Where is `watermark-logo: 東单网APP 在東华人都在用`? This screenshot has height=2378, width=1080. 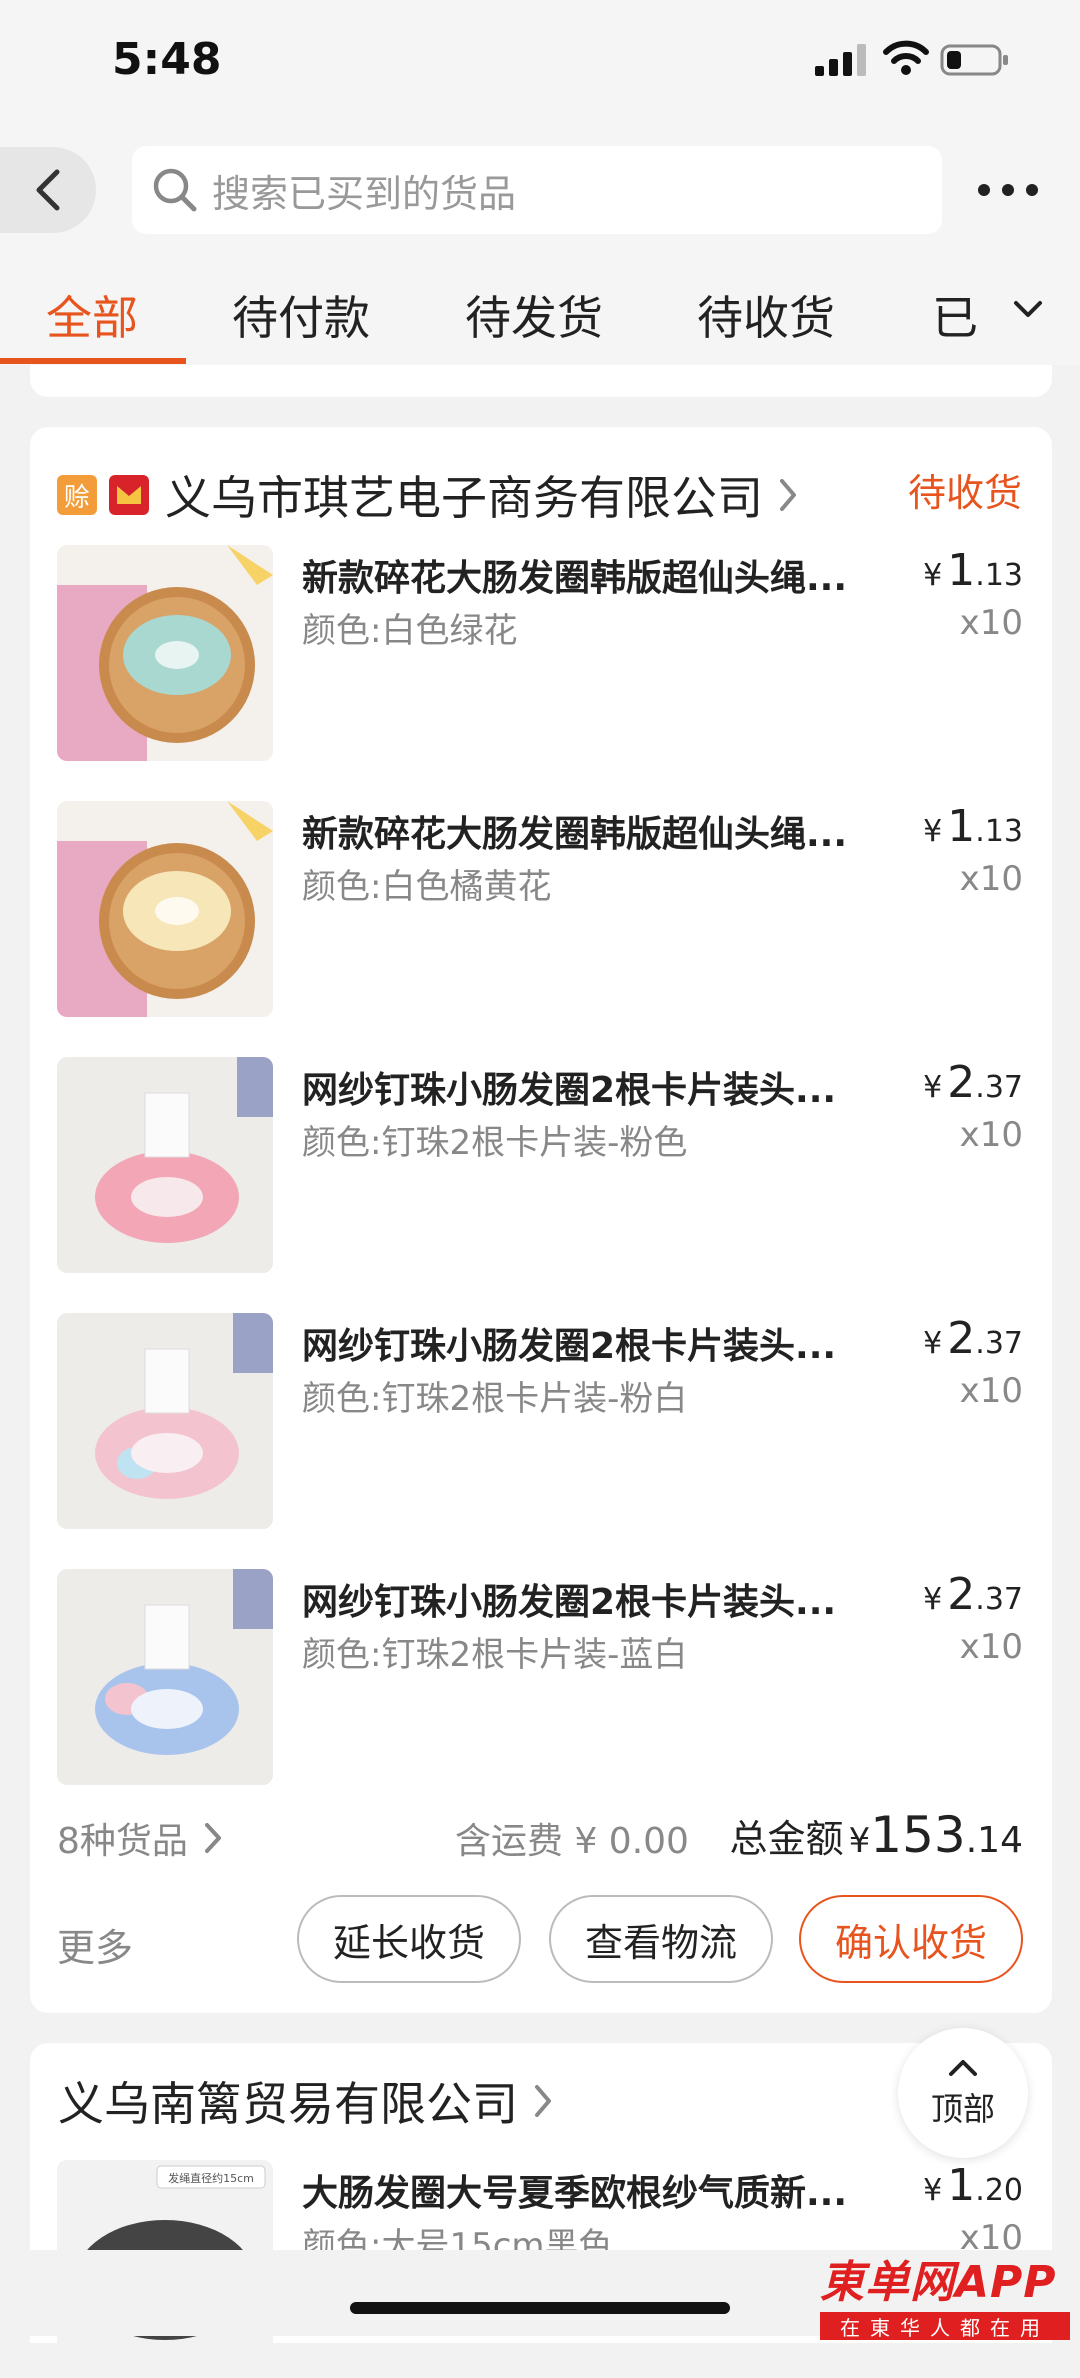 watermark-logo: 東单网APP 在東华人都在用 is located at coordinates (945, 2293).